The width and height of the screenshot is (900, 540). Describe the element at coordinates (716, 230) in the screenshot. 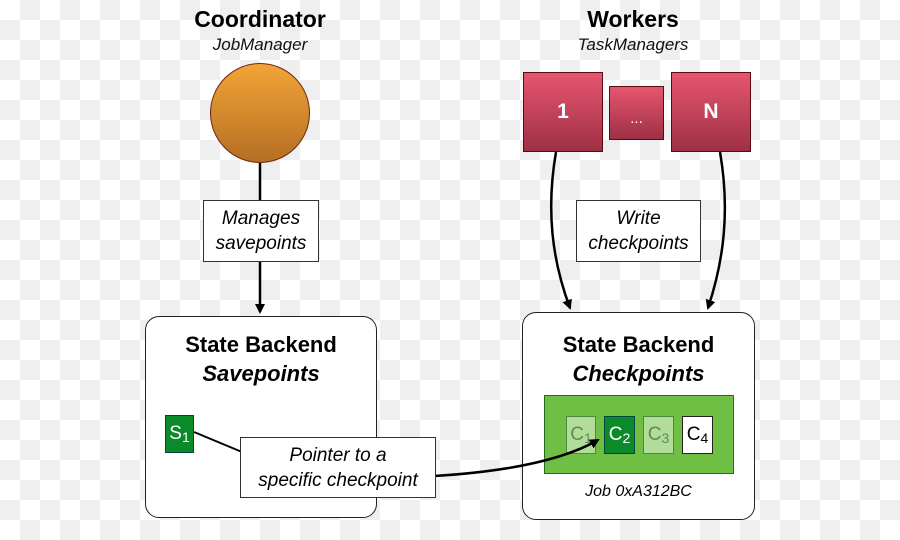

I see `write-arrow-n` at that location.